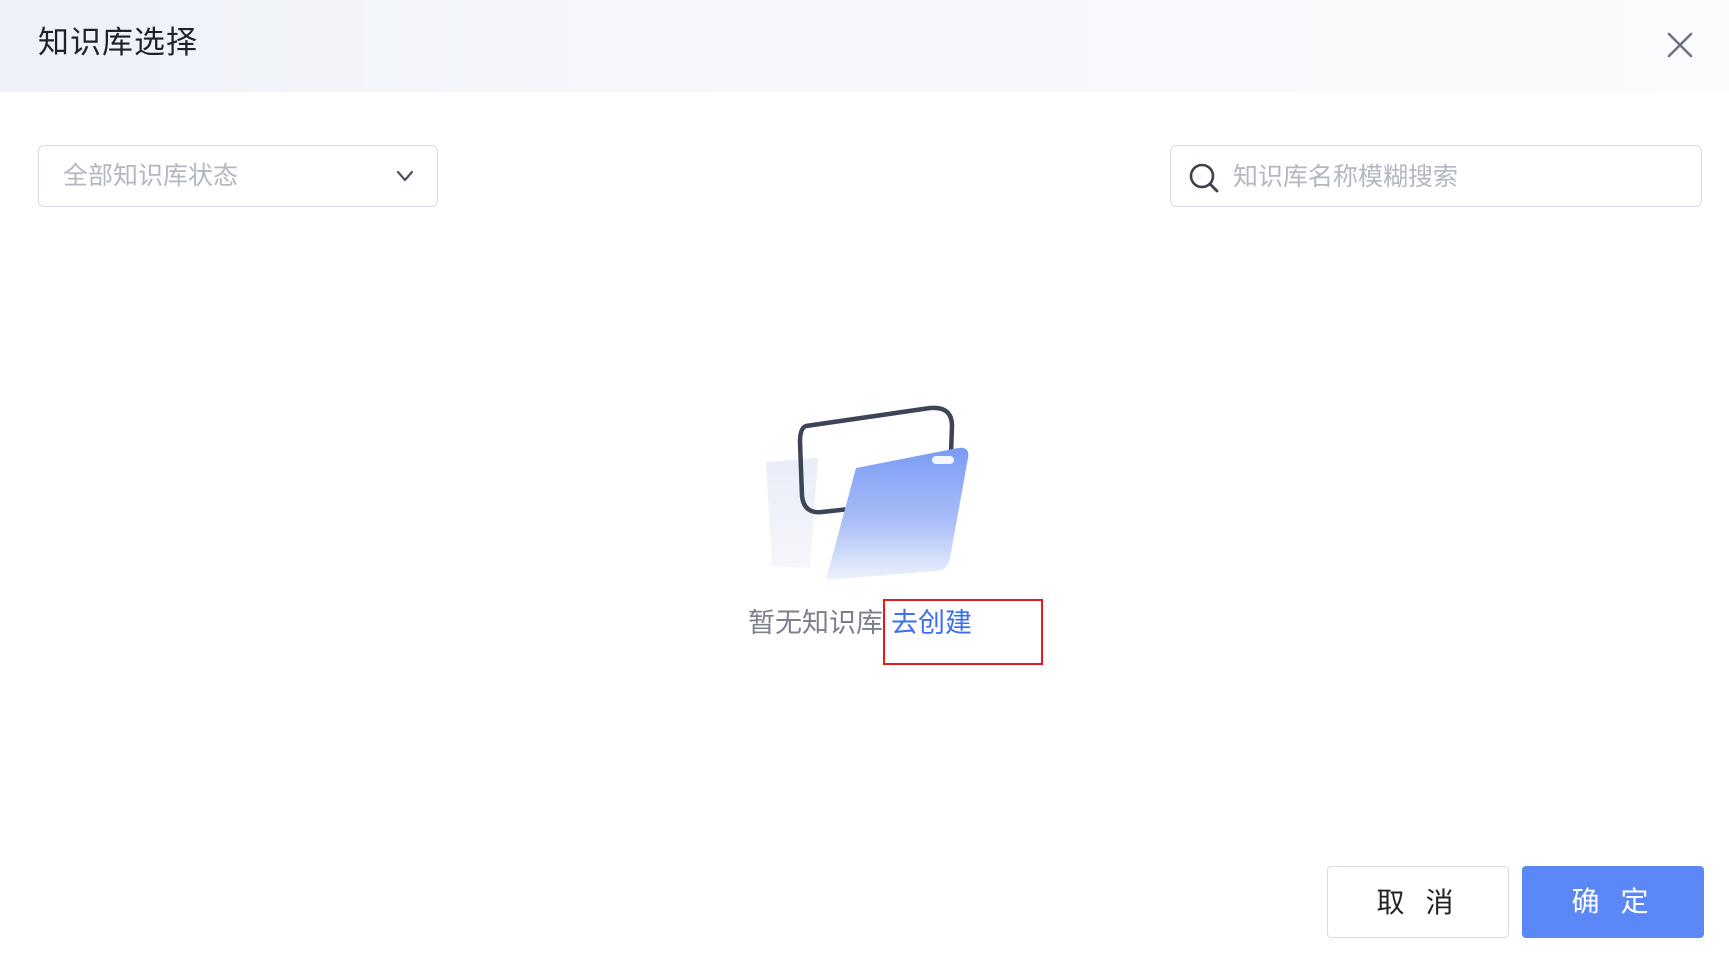  I want to click on create-knowledge-base-link: 去创建, so click(931, 623).